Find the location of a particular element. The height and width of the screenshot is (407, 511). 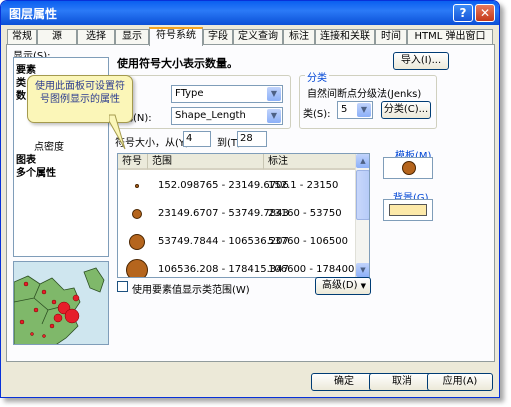

tab-definition-query: 定义查询 is located at coordinates (258, 37).